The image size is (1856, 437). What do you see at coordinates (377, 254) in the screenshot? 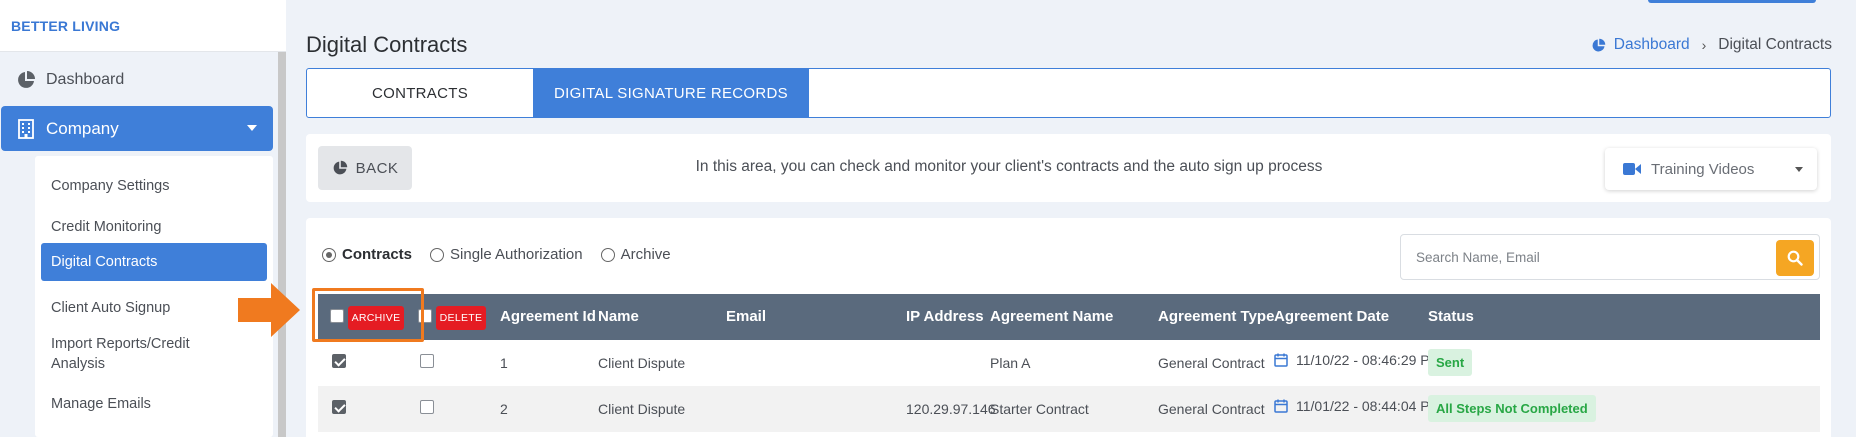
I see `radio-label: Contracts` at bounding box center [377, 254].